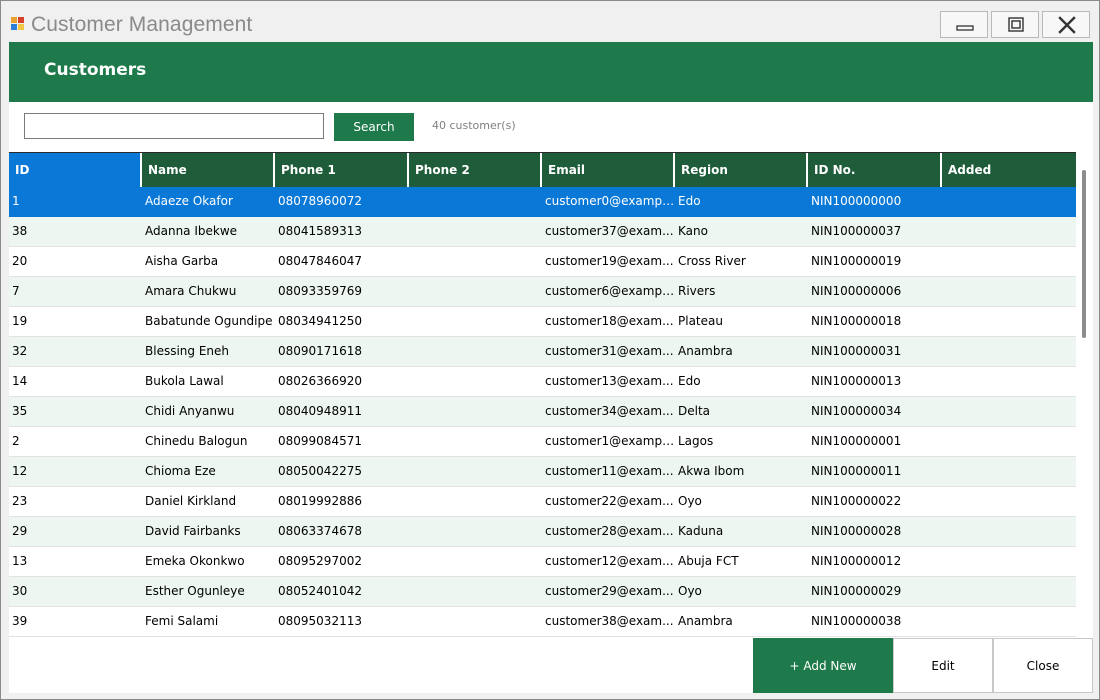 This screenshot has width=1100, height=700. What do you see at coordinates (943, 665) in the screenshot?
I see `edit-button: Edit` at bounding box center [943, 665].